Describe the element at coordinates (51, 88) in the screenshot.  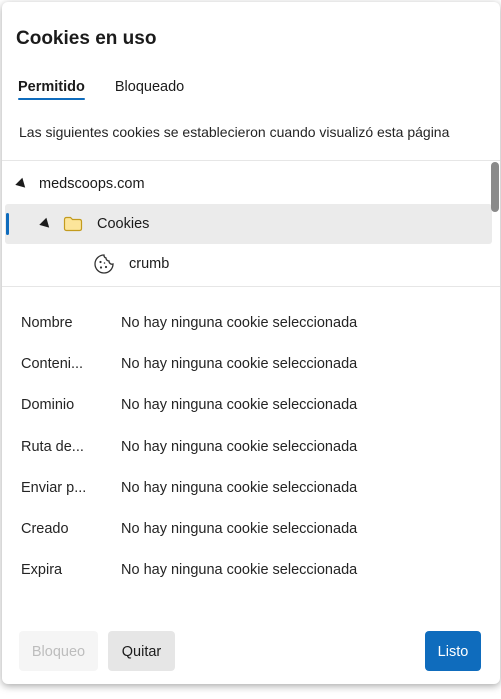
I see `tab-allowed: Permitido` at that location.